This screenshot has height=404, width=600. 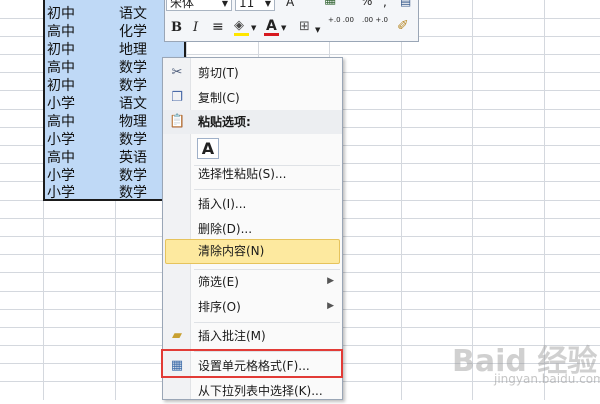 I want to click on grid-line, so click(x=401, y=200).